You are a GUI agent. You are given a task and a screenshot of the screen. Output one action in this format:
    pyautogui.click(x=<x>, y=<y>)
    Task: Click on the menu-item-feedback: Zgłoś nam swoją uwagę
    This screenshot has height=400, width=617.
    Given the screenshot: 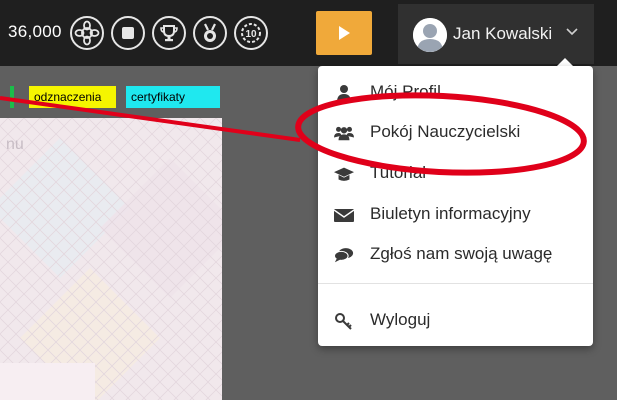 What is the action you would take?
    pyautogui.click(x=455, y=255)
    